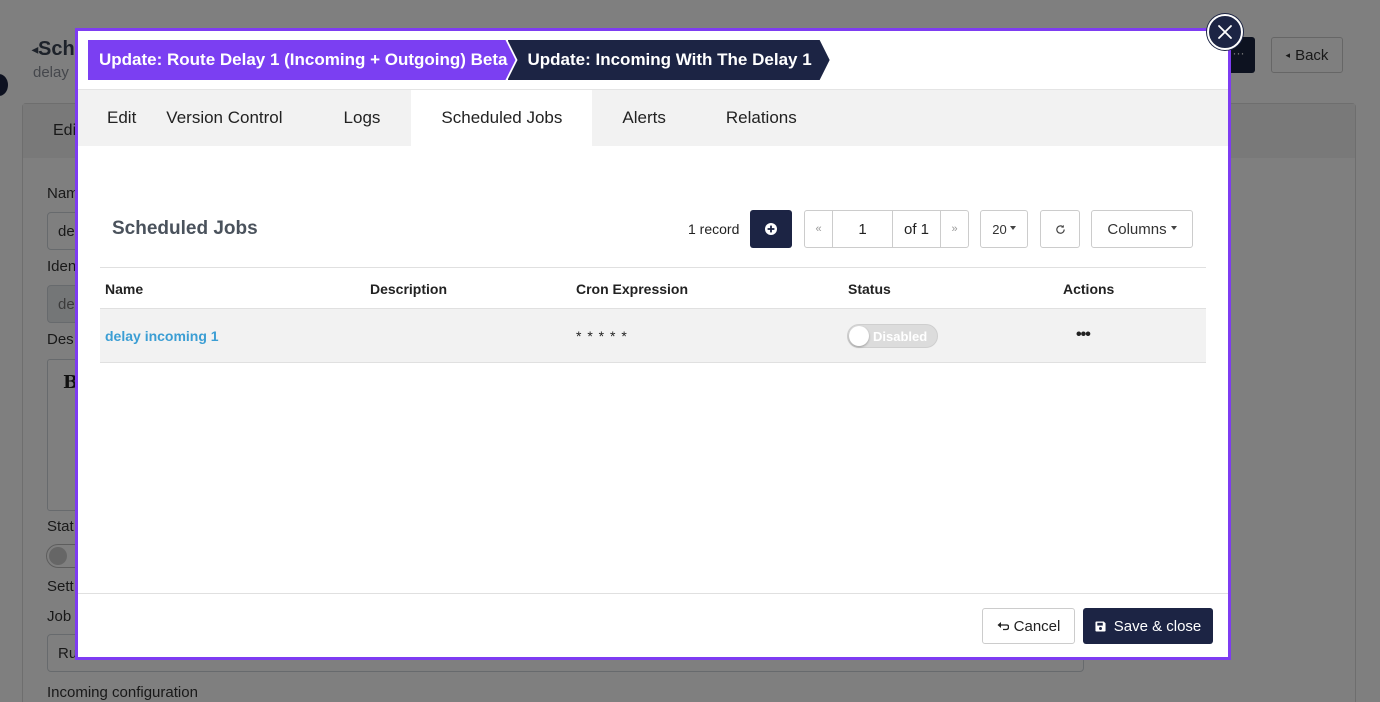  What do you see at coordinates (714, 229) in the screenshot?
I see `record-count: 1 record` at bounding box center [714, 229].